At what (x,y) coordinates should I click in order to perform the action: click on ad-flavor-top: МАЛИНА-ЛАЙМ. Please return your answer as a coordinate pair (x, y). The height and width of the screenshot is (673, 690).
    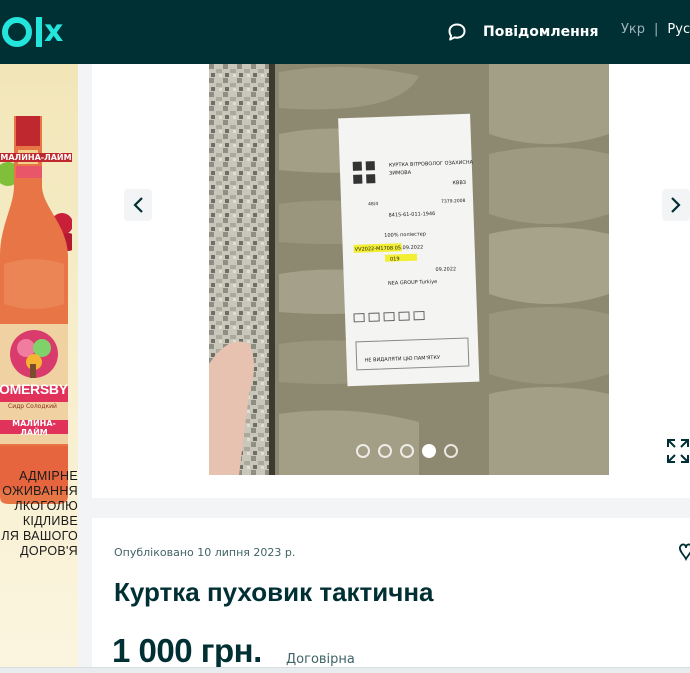
    Looking at the image, I should click on (36, 157).